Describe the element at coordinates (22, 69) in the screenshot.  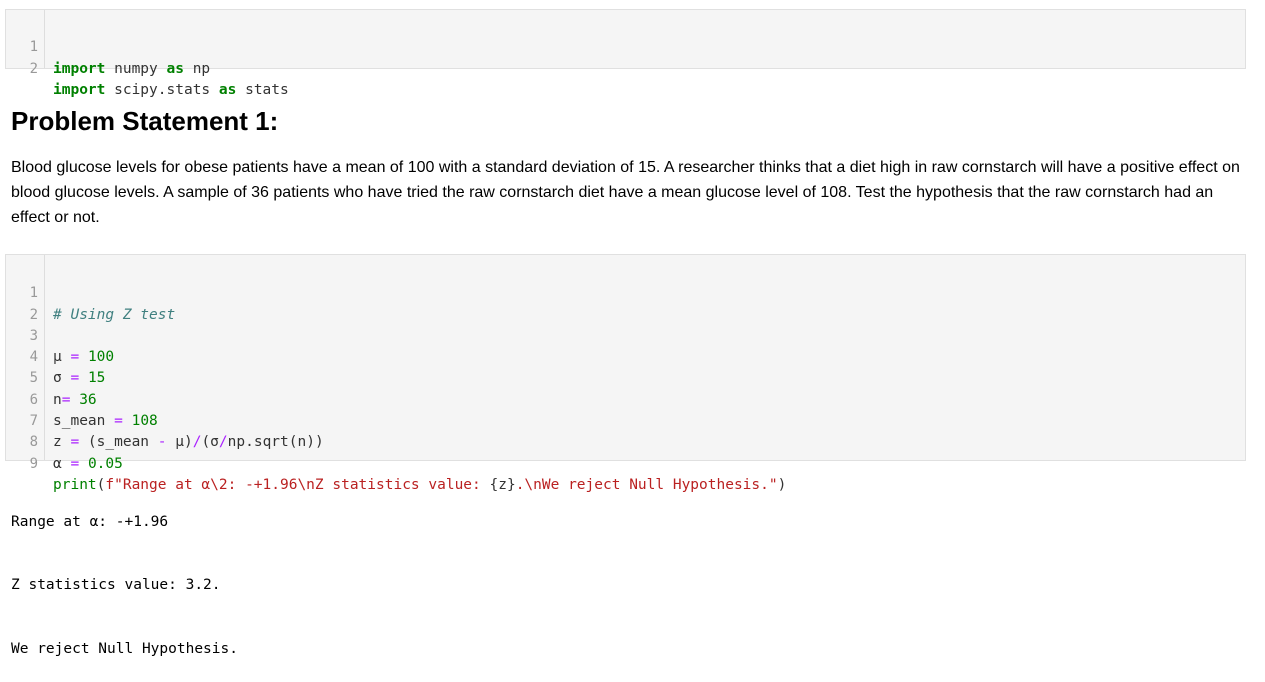
I see `line-number: 2` at that location.